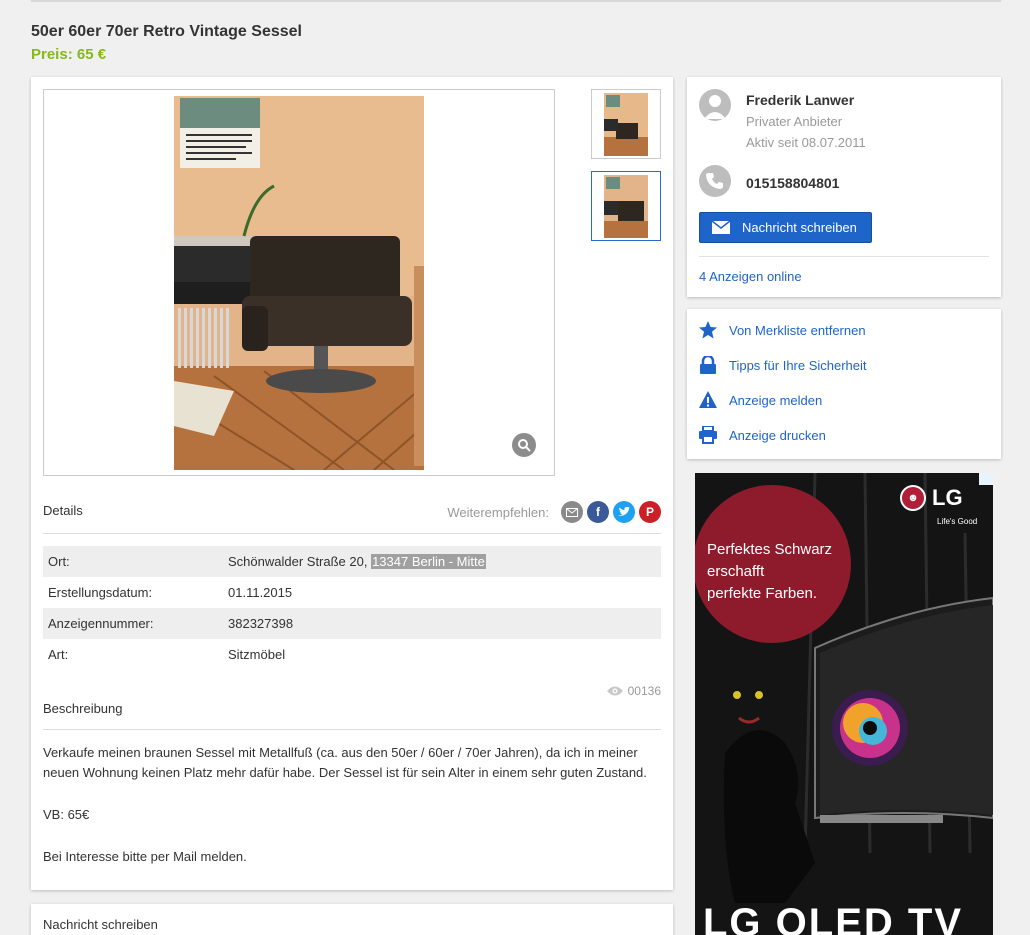 The height and width of the screenshot is (935, 1030). I want to click on print-ad-link: Anzeige drucken, so click(762, 435).